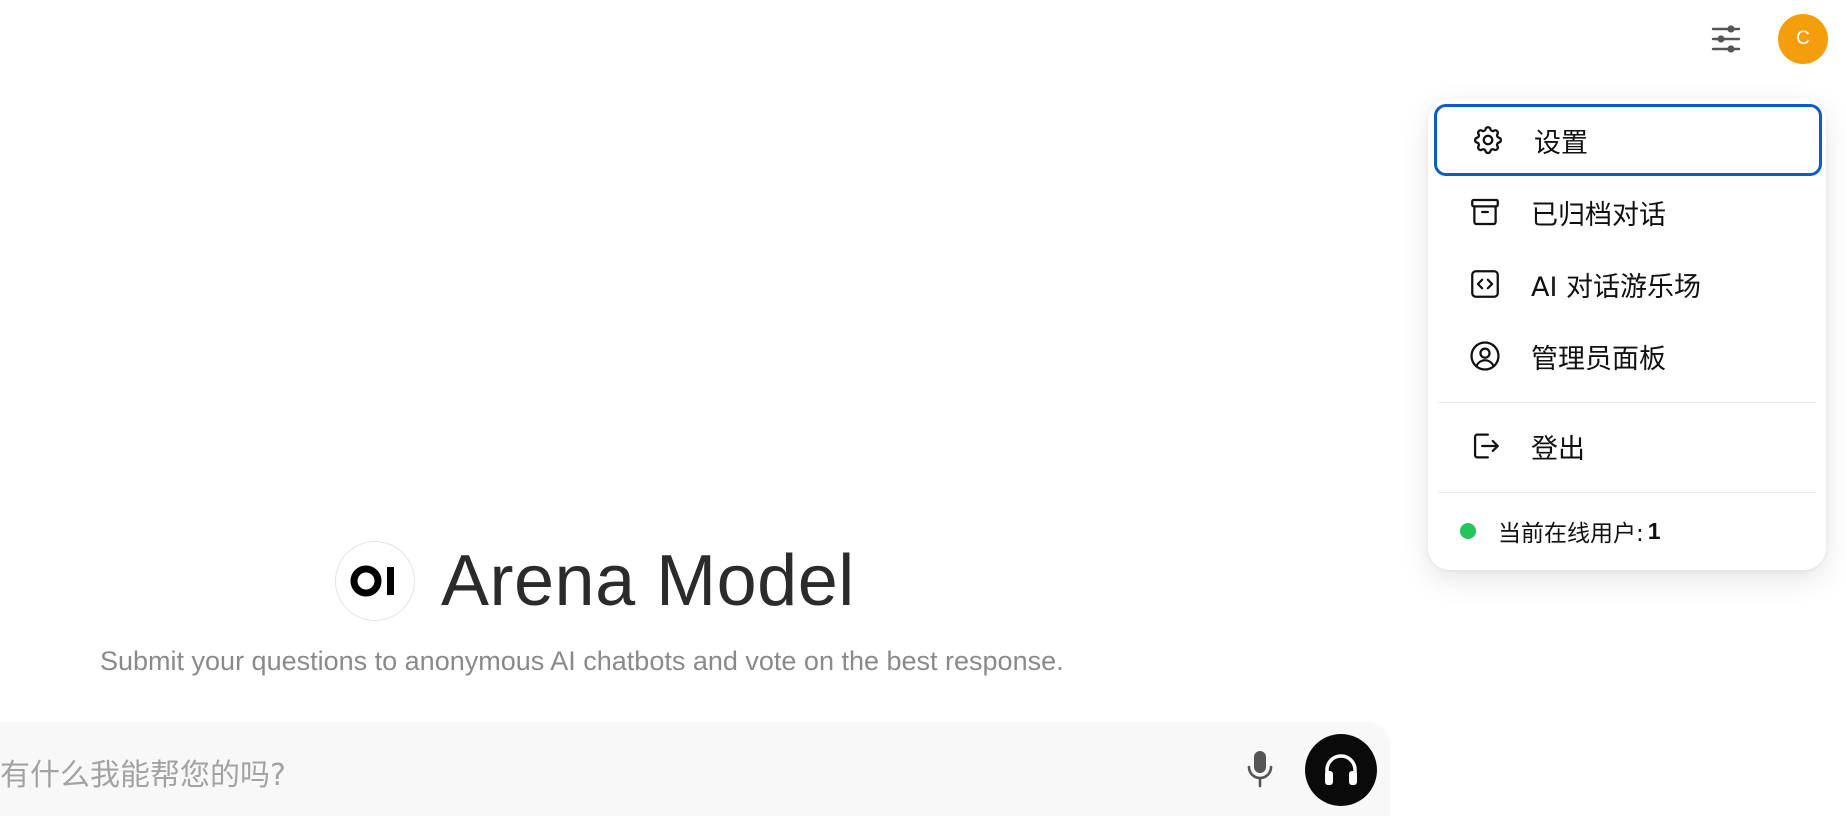 The image size is (1846, 816). Describe the element at coordinates (648, 581) in the screenshot. I see `model-name: Arena Model` at that location.